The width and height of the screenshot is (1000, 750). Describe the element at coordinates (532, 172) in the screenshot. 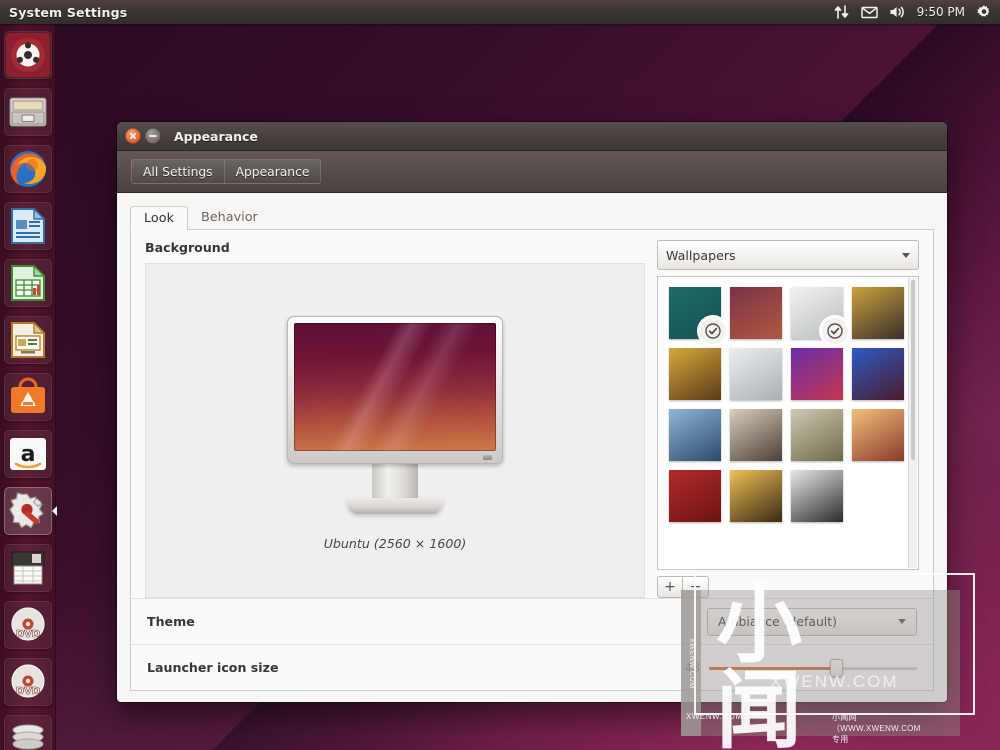

I see `window-toolbar: All Settings Appearance` at that location.